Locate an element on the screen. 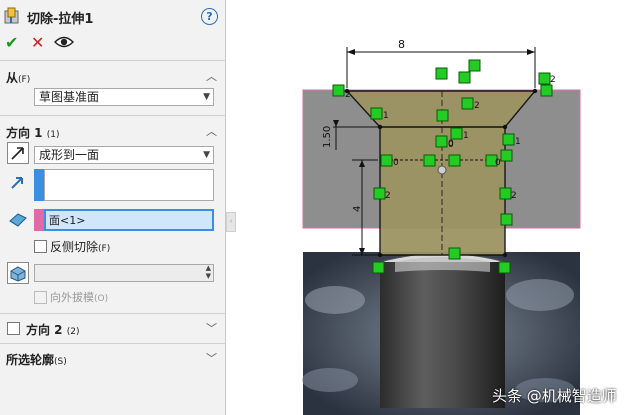 The image size is (640, 415). draft-angle-input: ▲ ▼ is located at coordinates (124, 273).